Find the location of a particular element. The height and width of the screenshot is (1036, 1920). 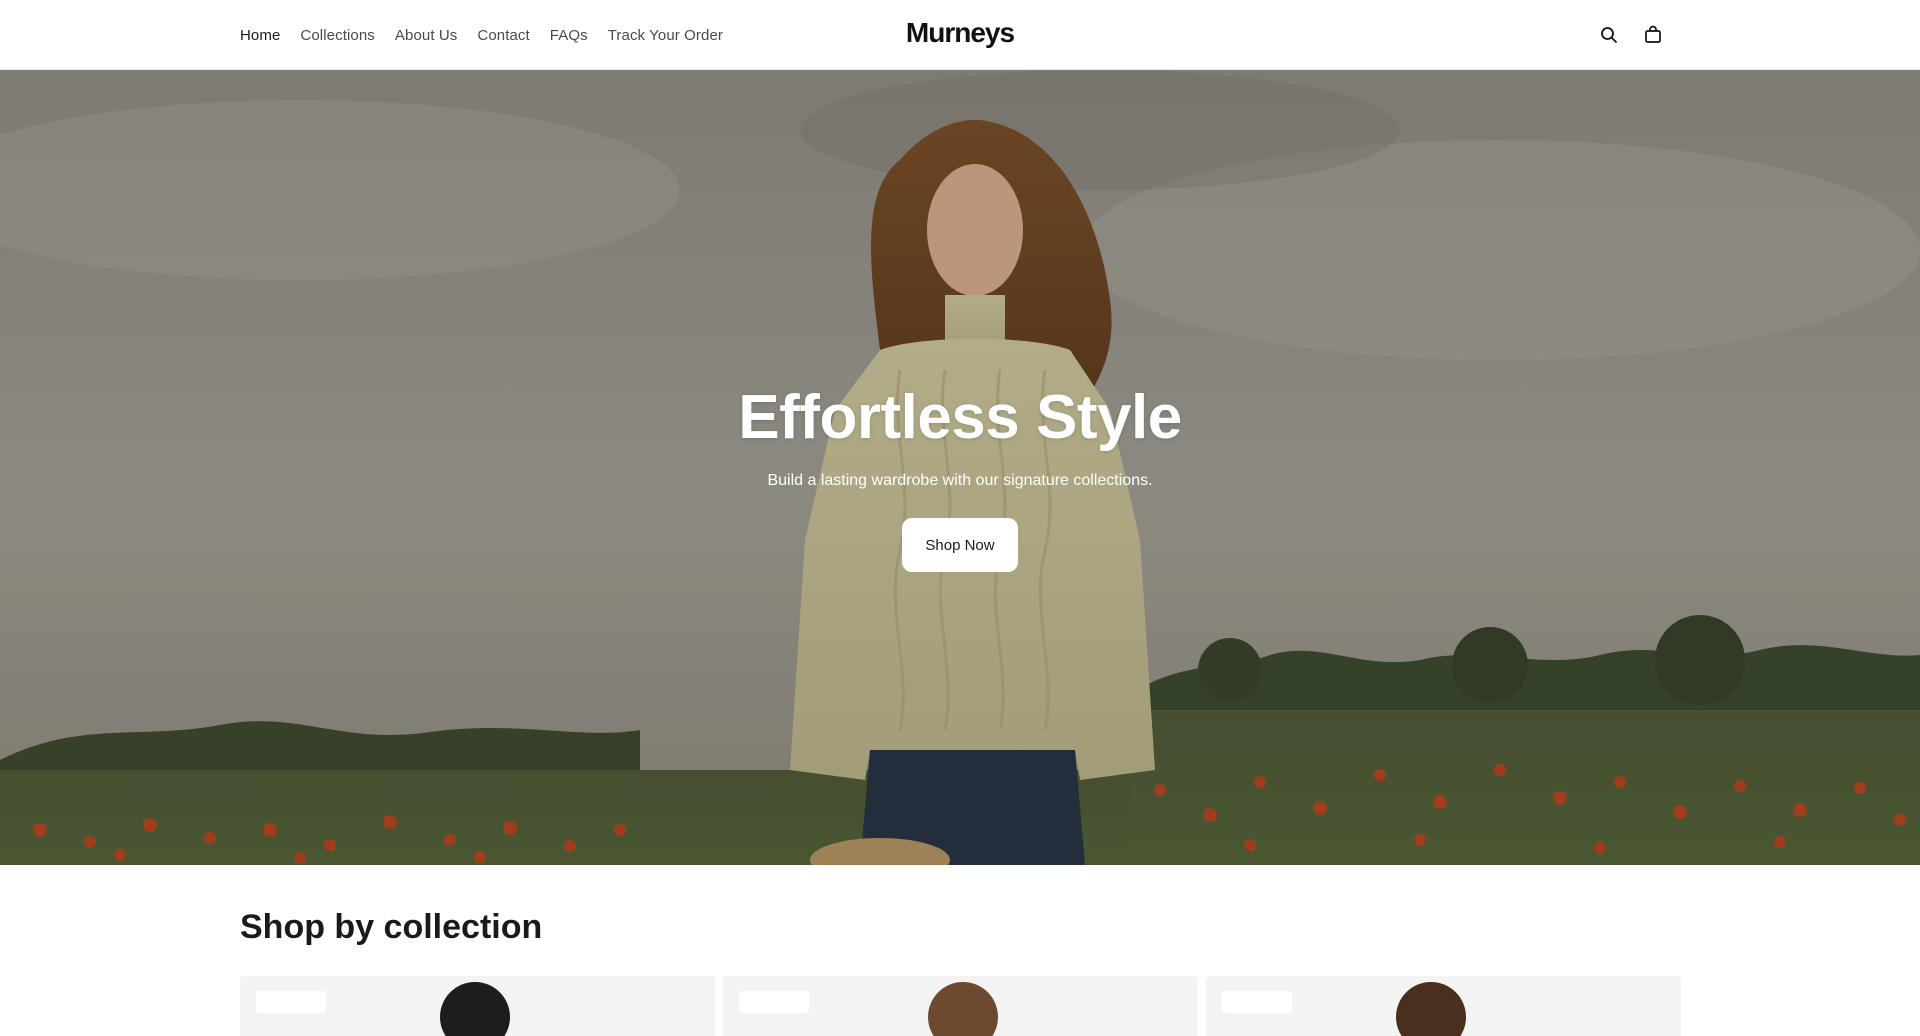

header-icons is located at coordinates (1631, 35).